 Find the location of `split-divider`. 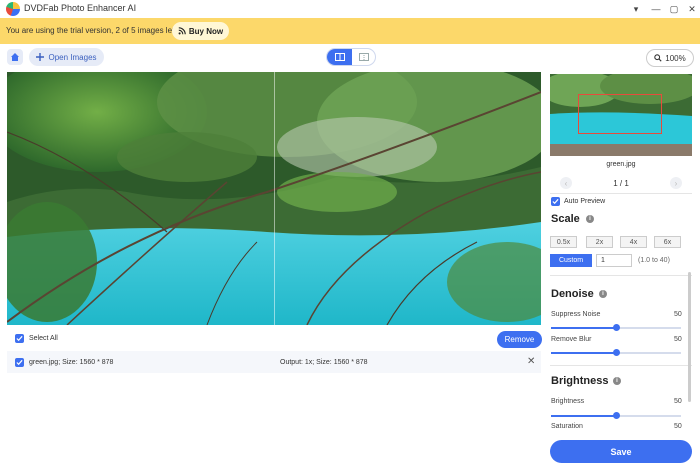

split-divider is located at coordinates (274, 198).